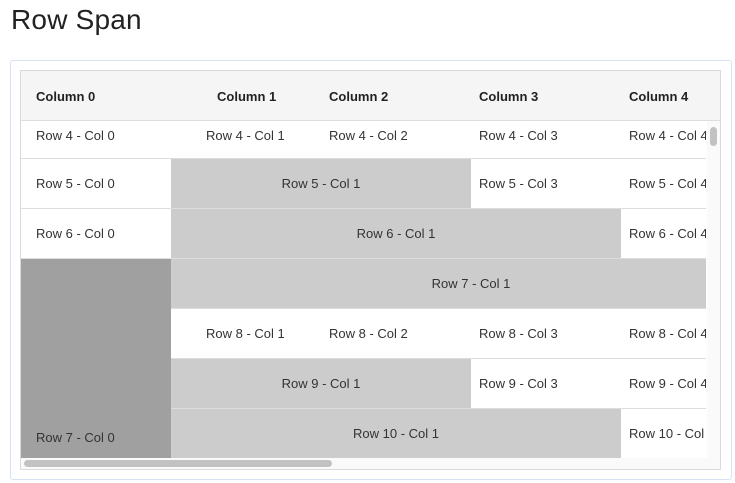  Describe the element at coordinates (713, 289) in the screenshot. I see `vertical-scrollbar` at that location.